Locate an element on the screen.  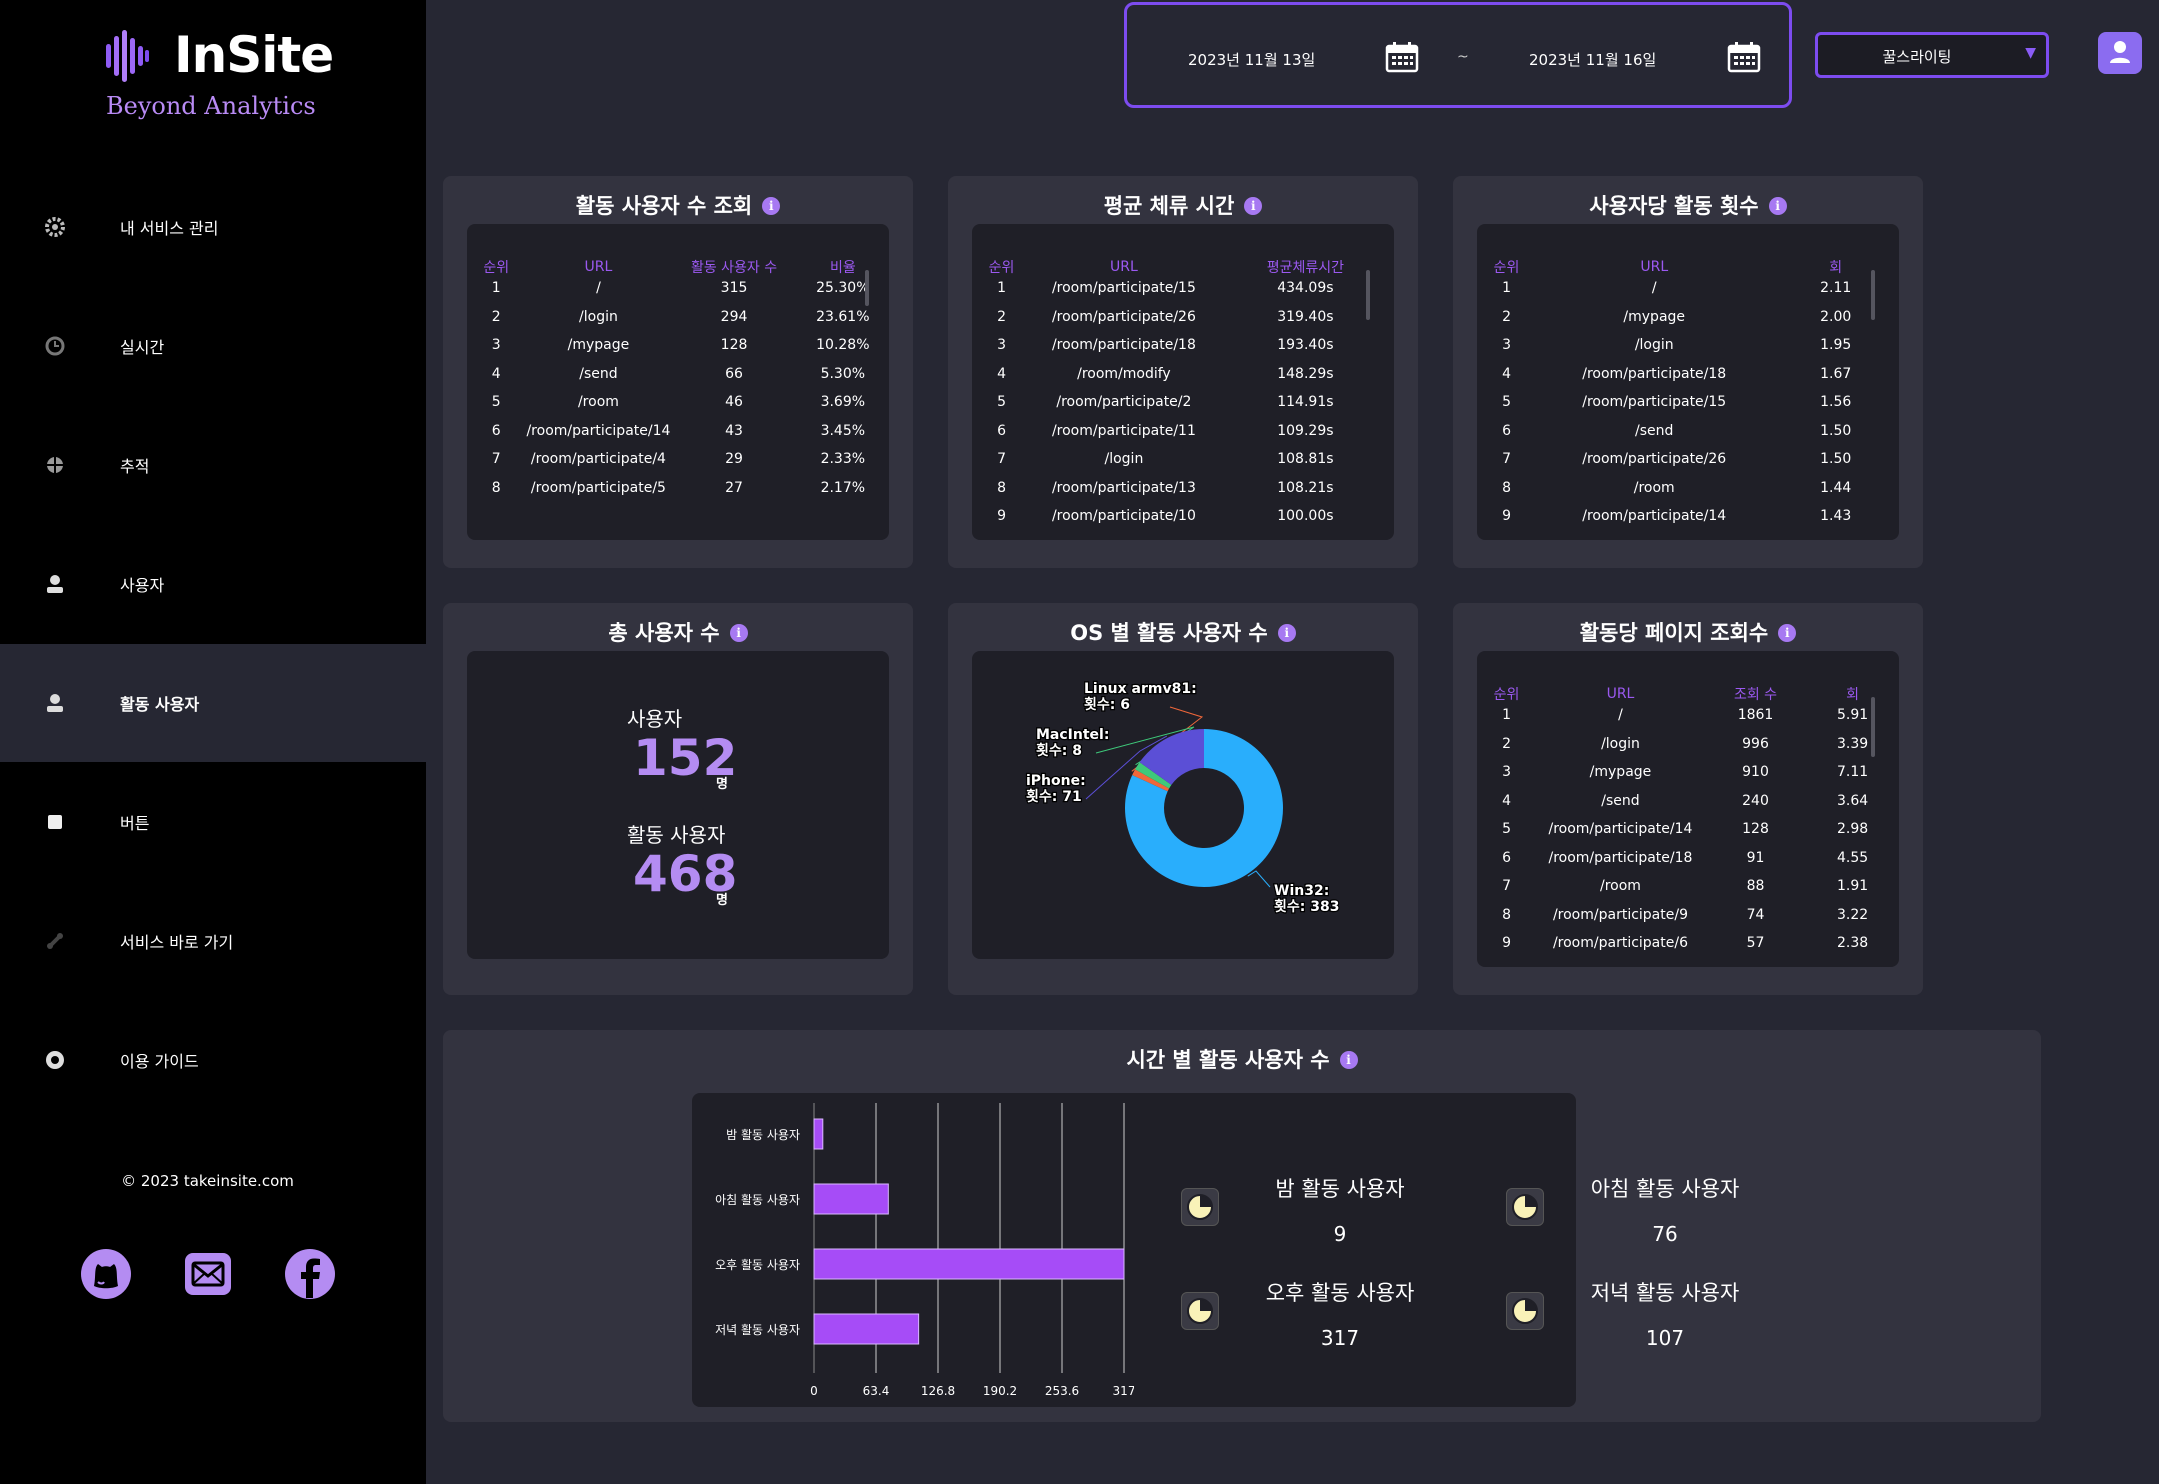
table-cell: 1.91 is located at coordinates (1852, 886).